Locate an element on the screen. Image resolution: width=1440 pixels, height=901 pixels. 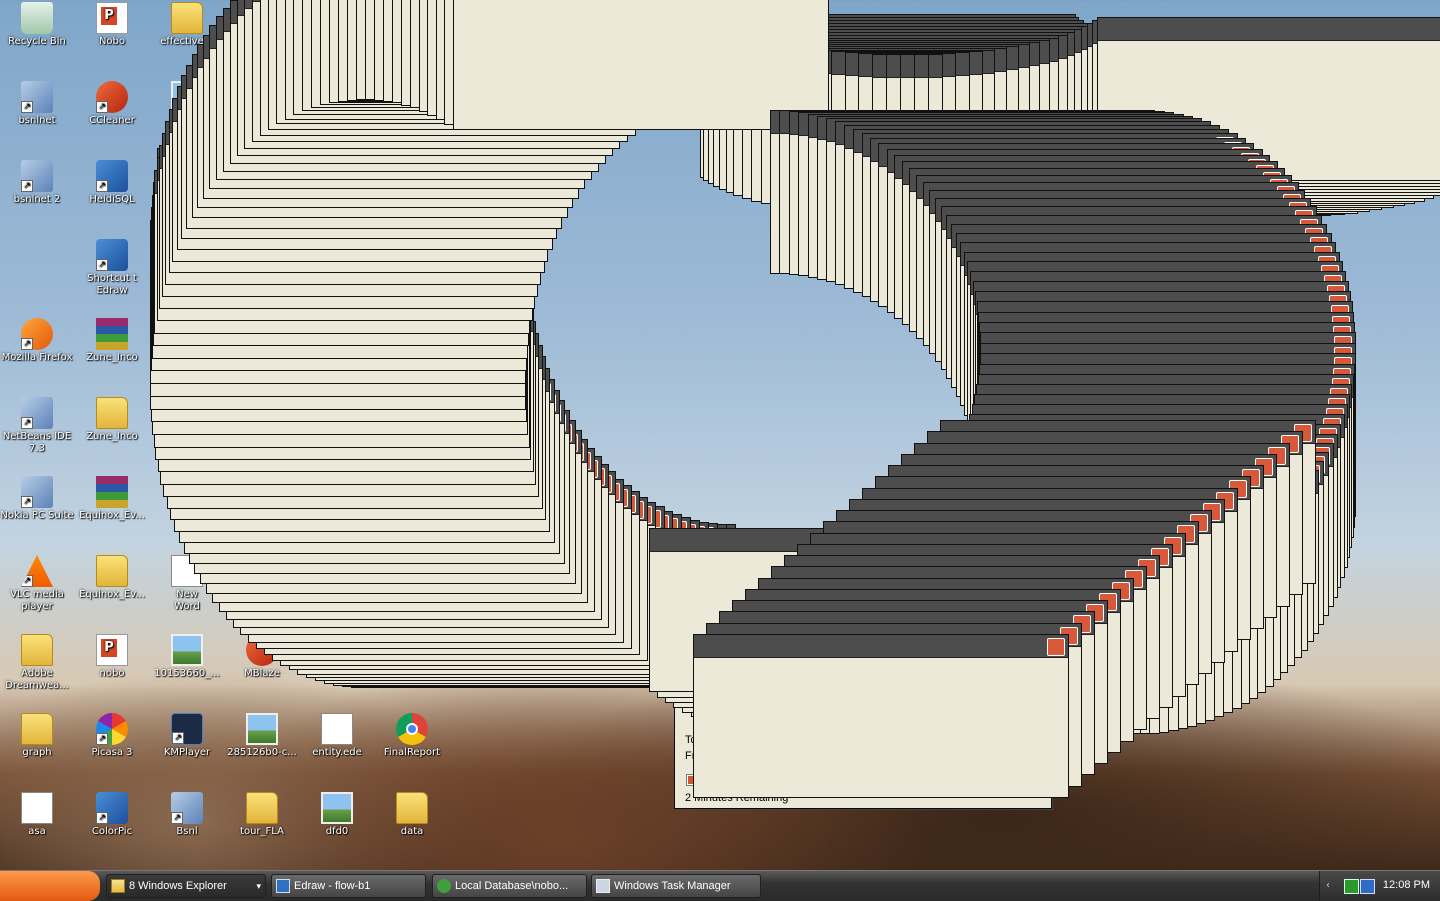
chrome-icon is located at coordinates (412, 729).